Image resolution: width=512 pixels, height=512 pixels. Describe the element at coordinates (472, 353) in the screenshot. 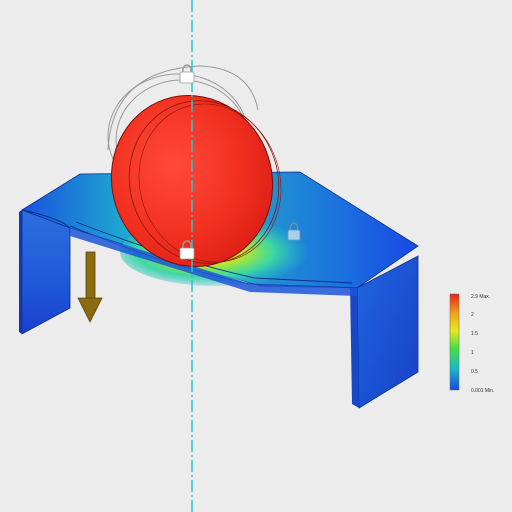

I see `legend-tick-1: 1` at that location.